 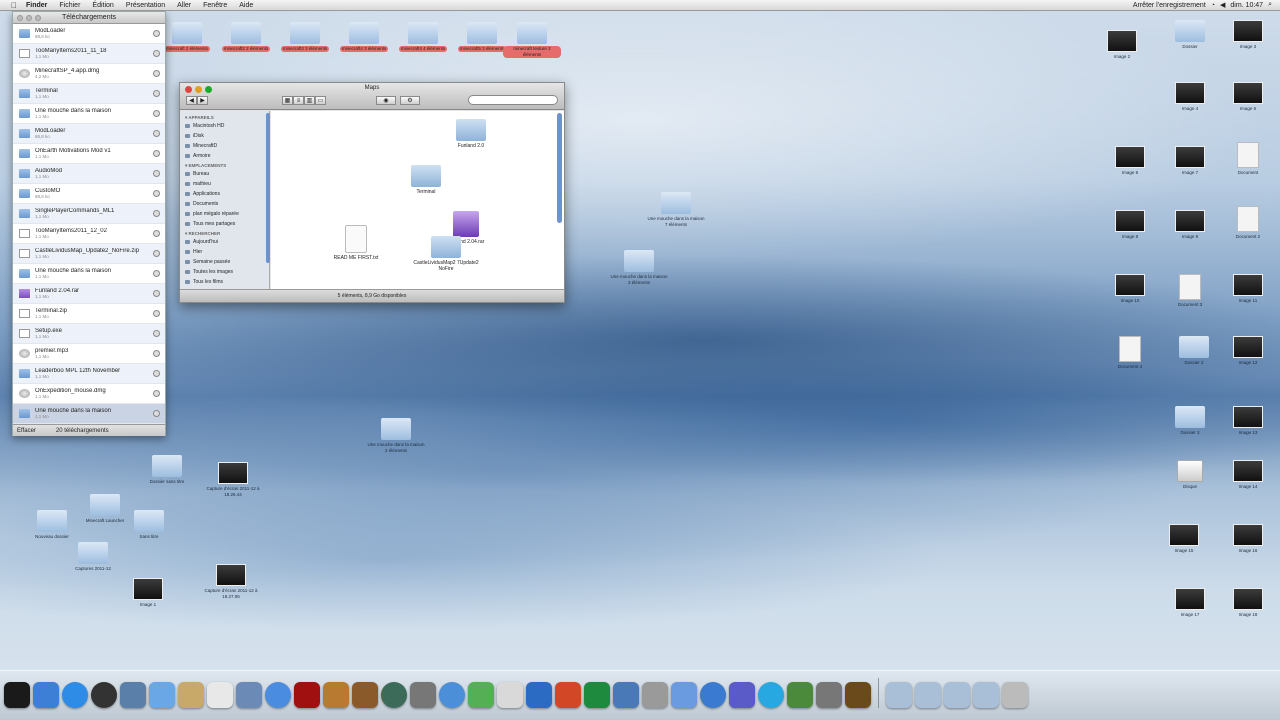 I want to click on desktop-icon: Une mouche dans la maison 7 éléments, so click(x=676, y=210).